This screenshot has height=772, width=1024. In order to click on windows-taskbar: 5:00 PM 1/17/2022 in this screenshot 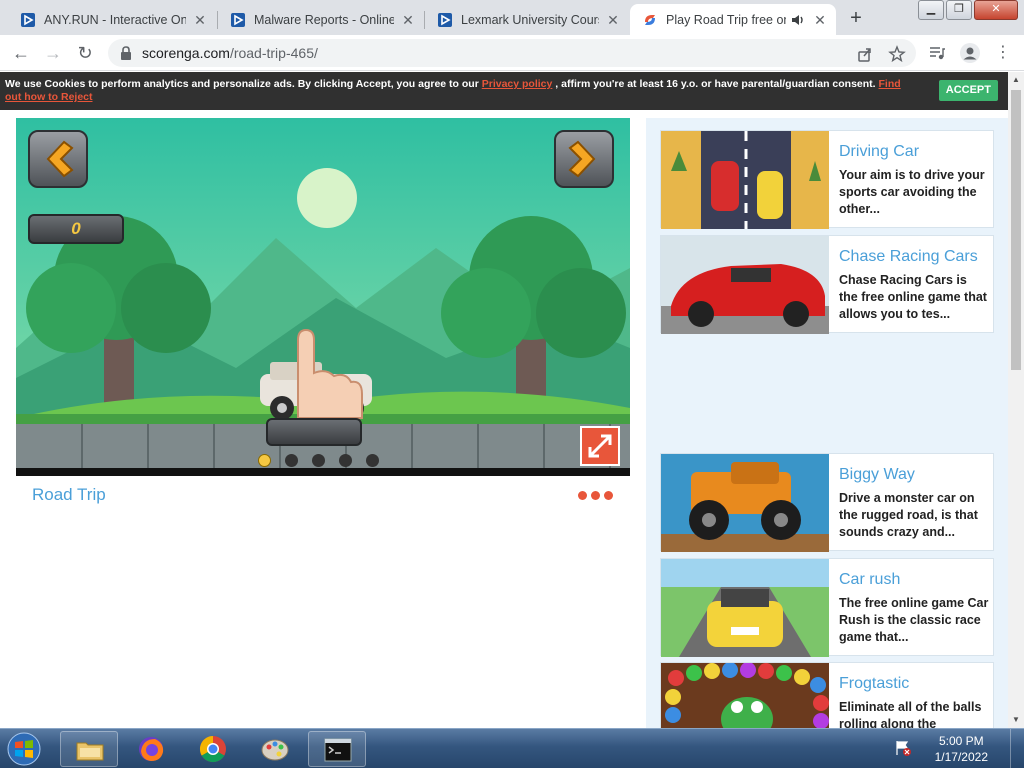, I will do `click(512, 748)`.